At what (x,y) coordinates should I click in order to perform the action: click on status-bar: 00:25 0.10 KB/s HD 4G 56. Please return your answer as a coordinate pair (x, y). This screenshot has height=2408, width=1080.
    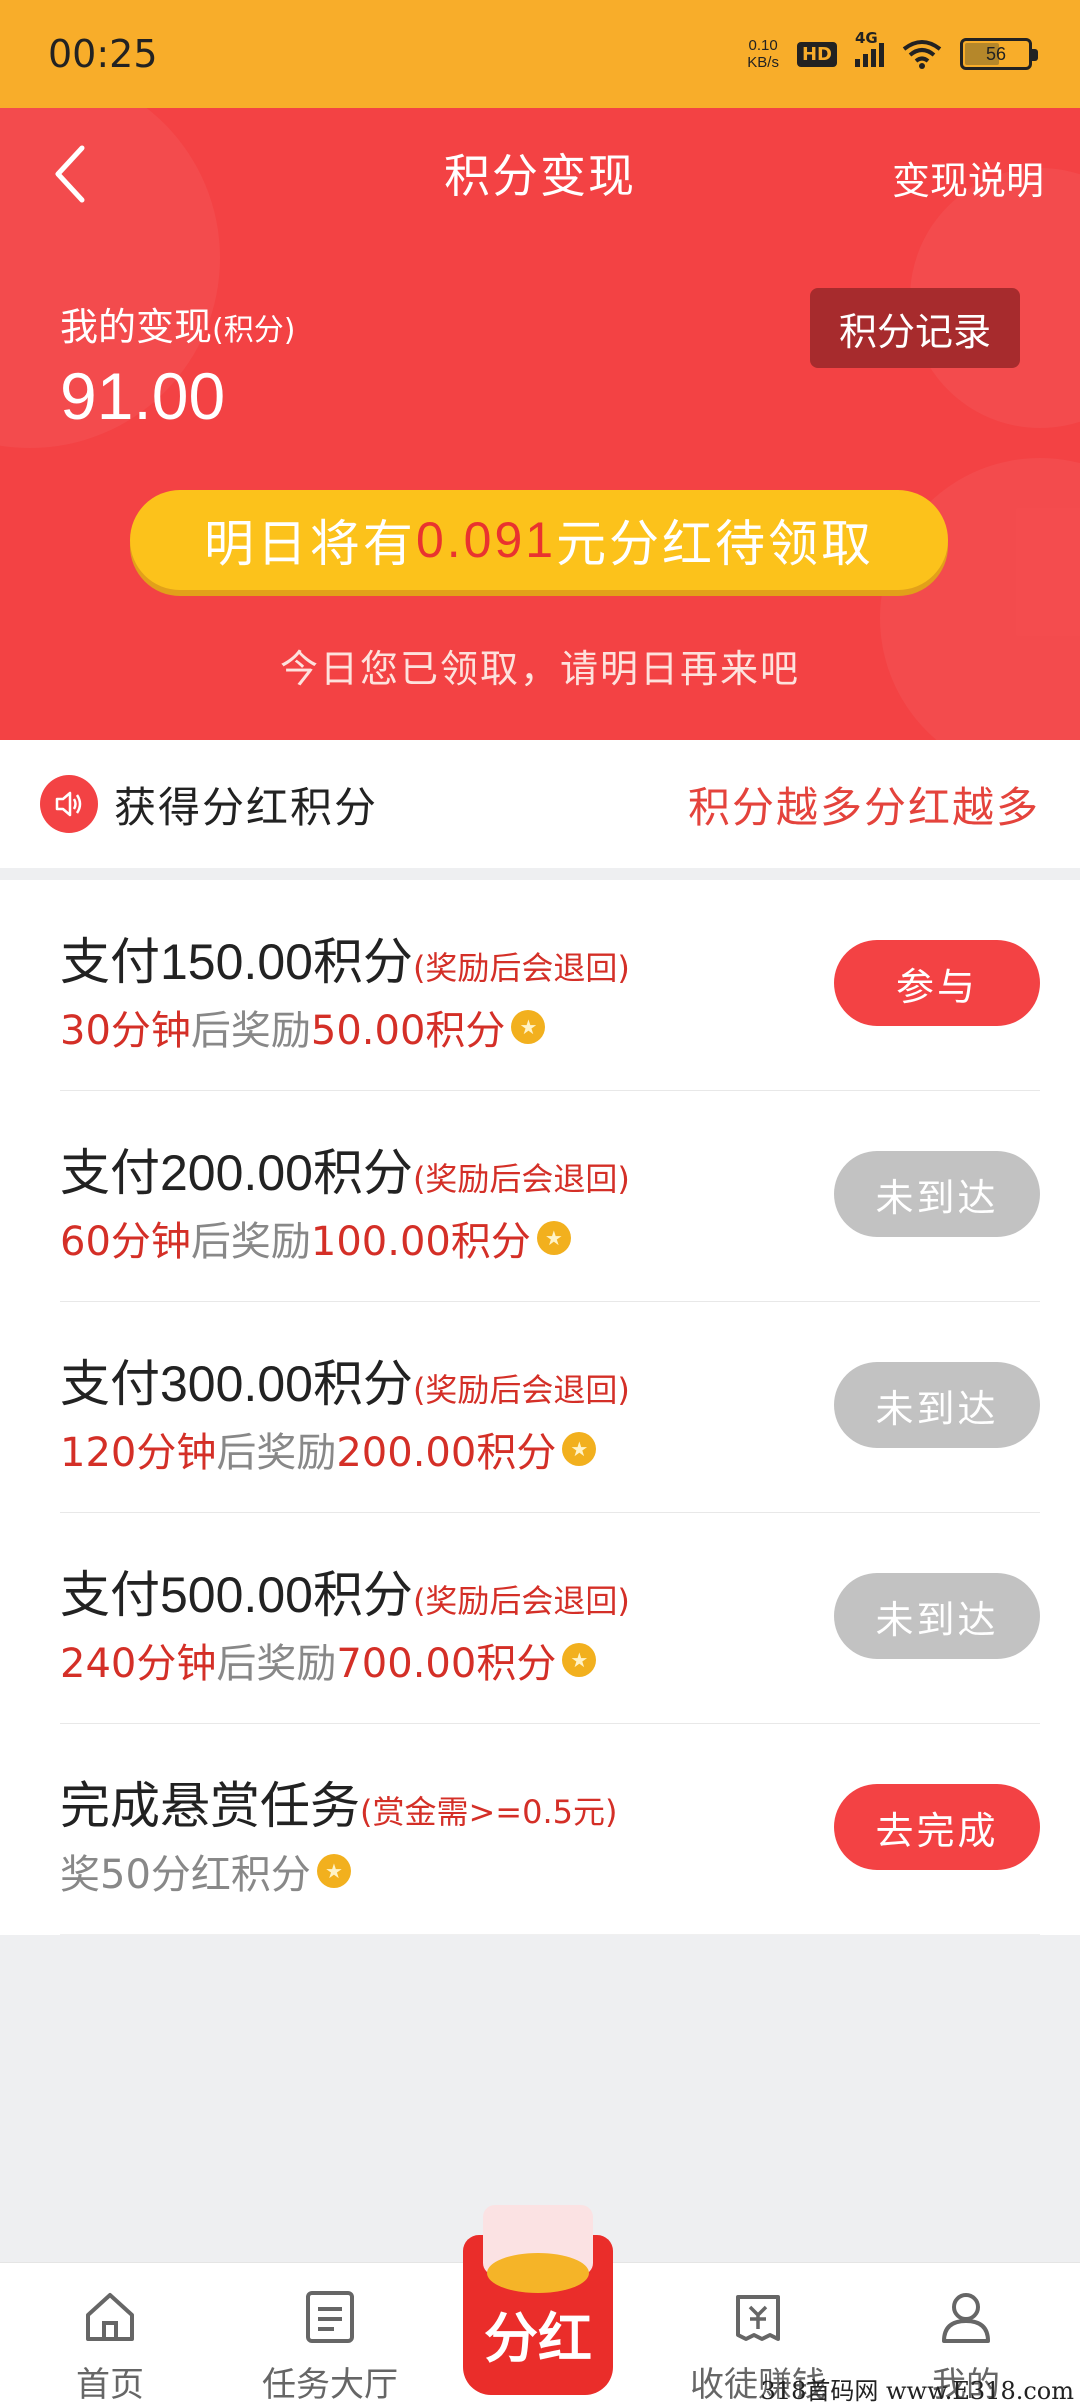
    Looking at the image, I should click on (540, 54).